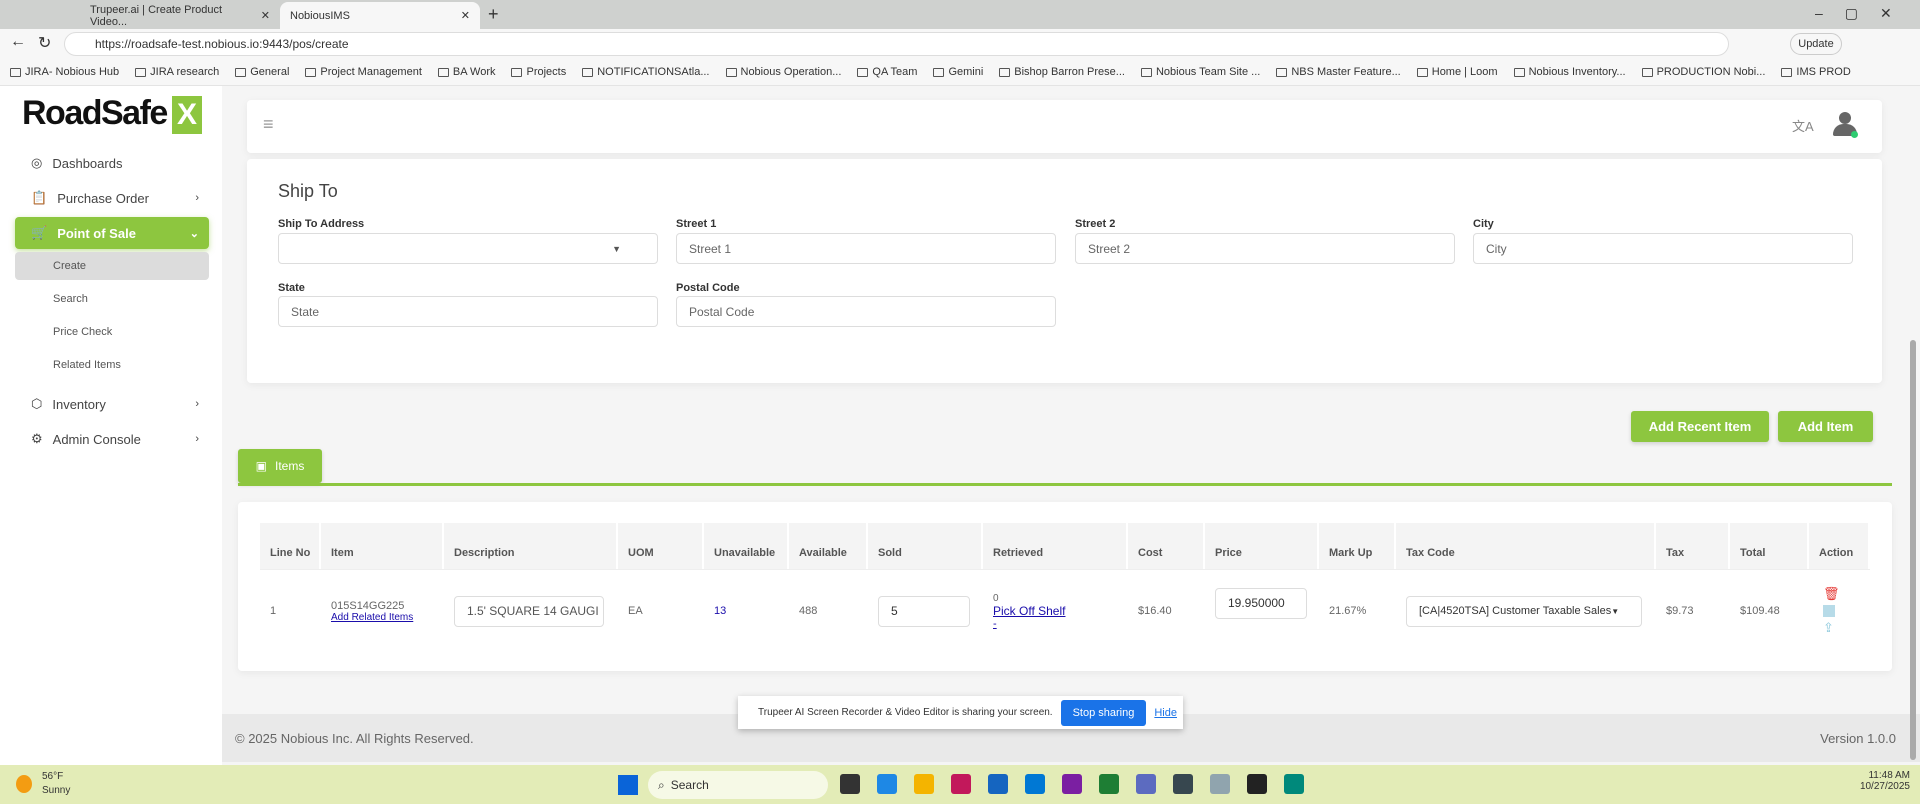 This screenshot has height=804, width=1920. Describe the element at coordinates (538, 72) in the screenshot. I see `bookmark-item: Projects` at that location.